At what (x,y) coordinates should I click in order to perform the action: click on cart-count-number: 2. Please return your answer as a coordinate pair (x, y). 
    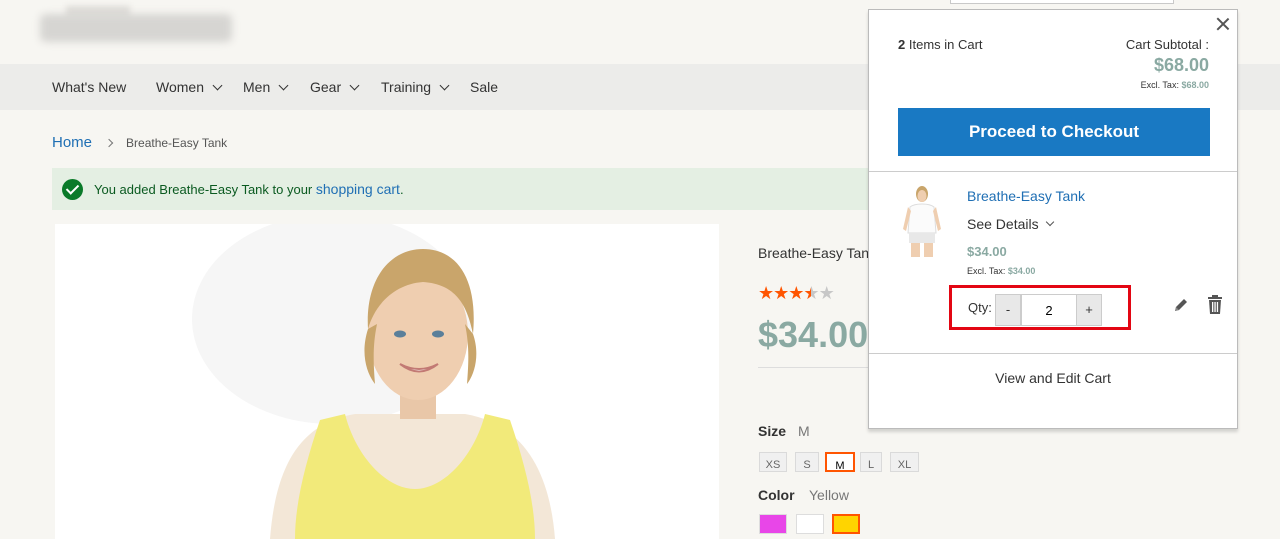
    Looking at the image, I should click on (902, 44).